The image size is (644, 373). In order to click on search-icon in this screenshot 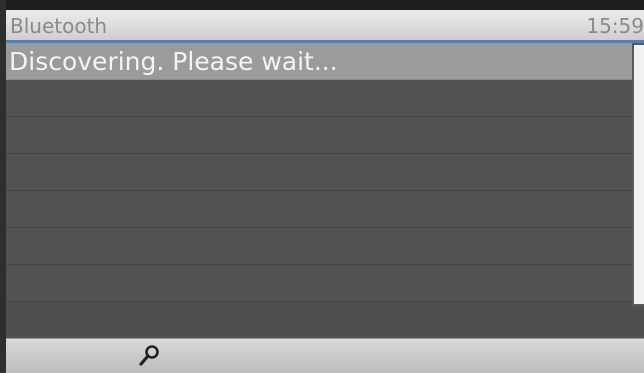, I will do `click(149, 355)`.